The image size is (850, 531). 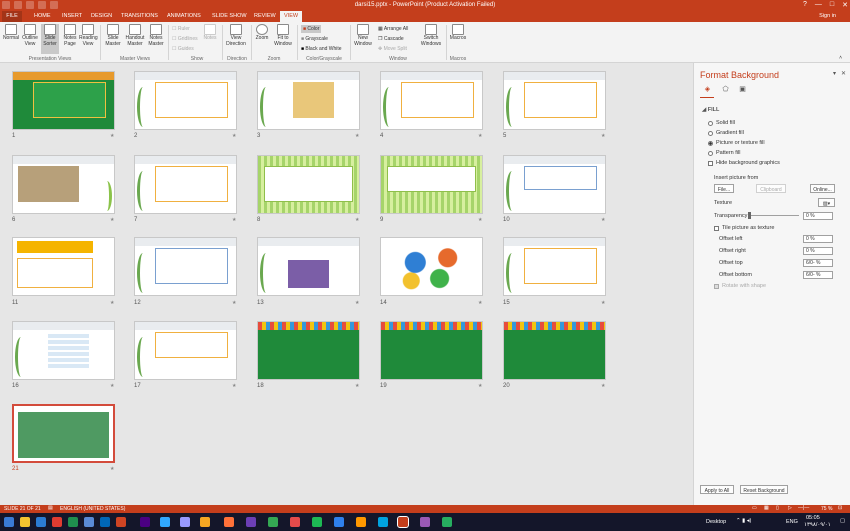 What do you see at coordinates (11, 39) in the screenshot?
I see `normal-view-button: Normal` at bounding box center [11, 39].